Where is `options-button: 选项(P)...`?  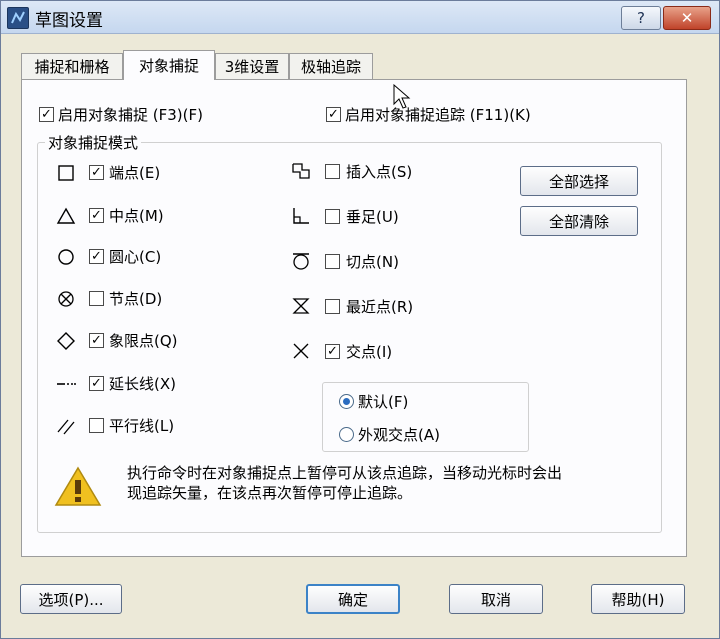
options-button: 选项(P)... is located at coordinates (71, 599).